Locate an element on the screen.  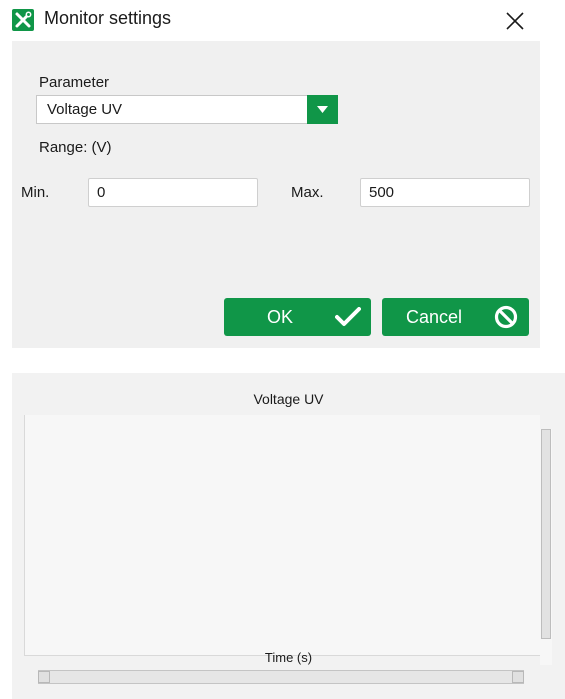
close-icon is located at coordinates (515, 21).